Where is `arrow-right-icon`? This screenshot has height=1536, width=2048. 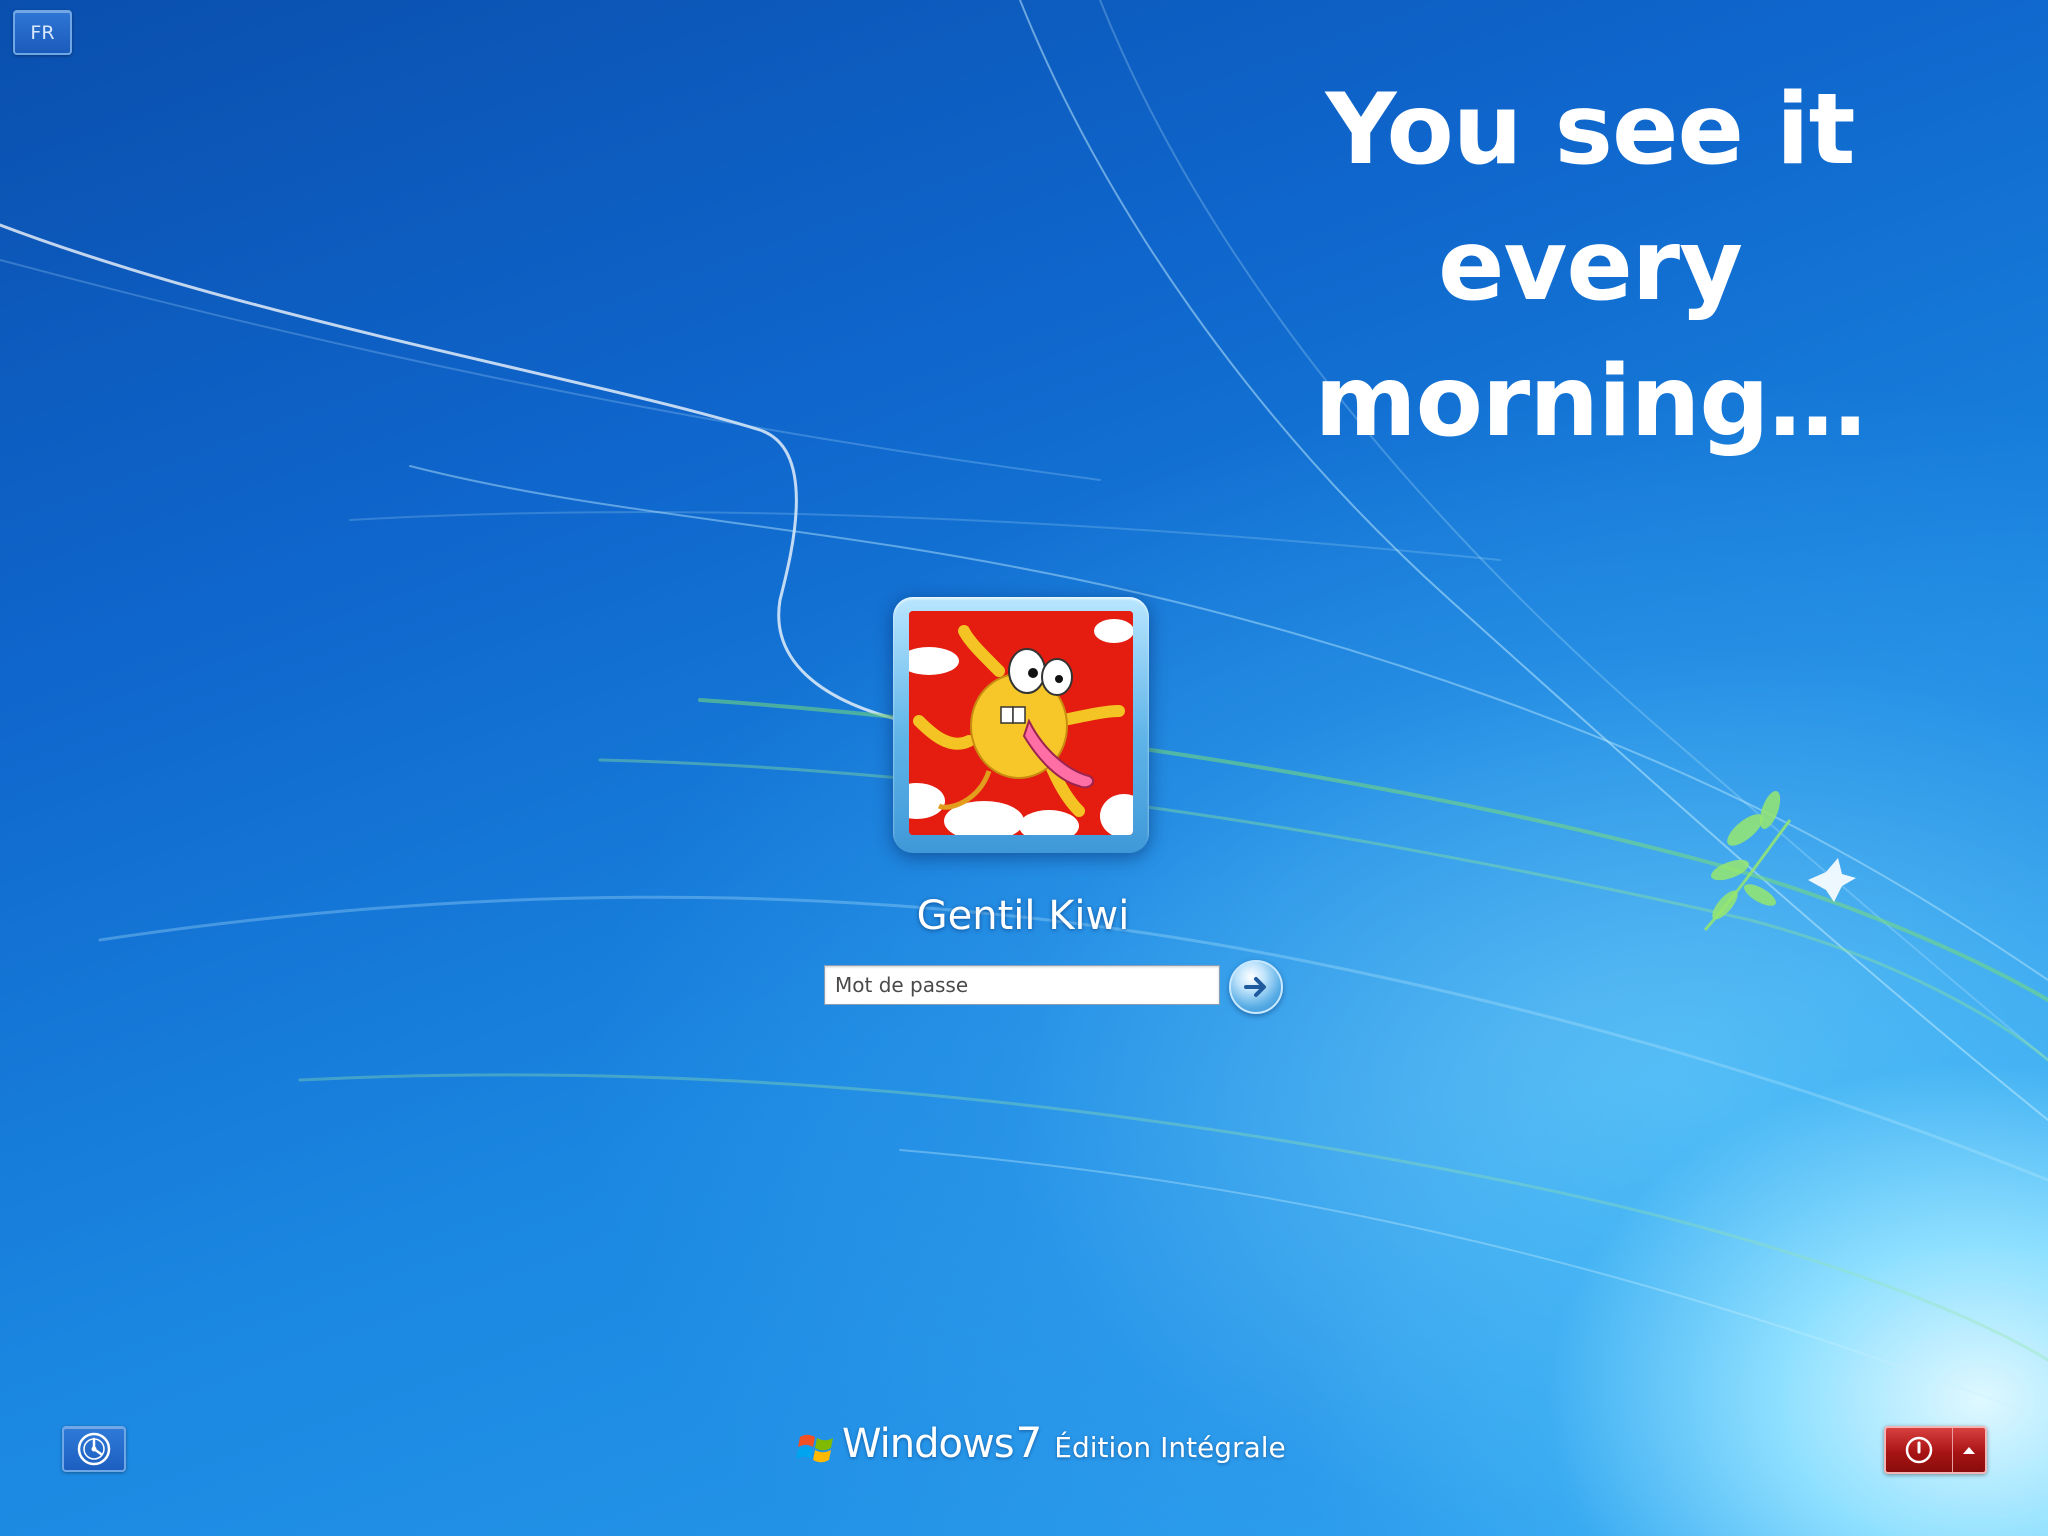
arrow-right-icon is located at coordinates (1255, 987).